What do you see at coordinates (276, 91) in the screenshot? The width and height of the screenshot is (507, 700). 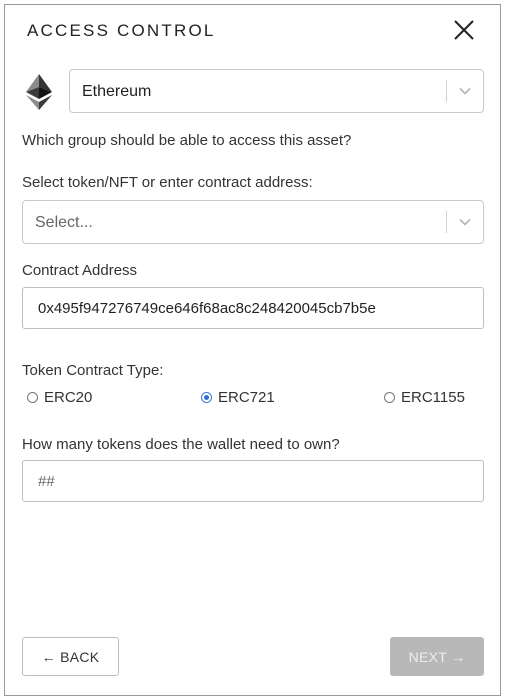 I see `chain-select: Ethereum` at bounding box center [276, 91].